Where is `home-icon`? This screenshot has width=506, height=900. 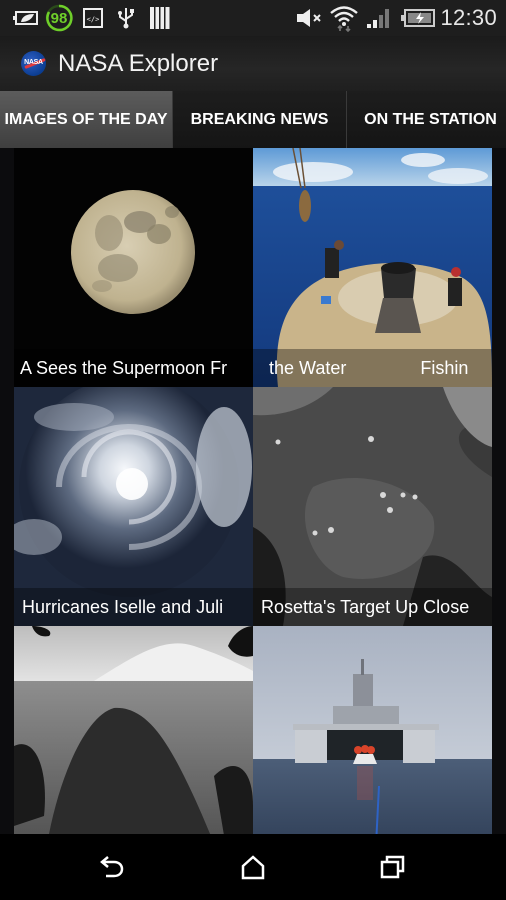 home-icon is located at coordinates (253, 867).